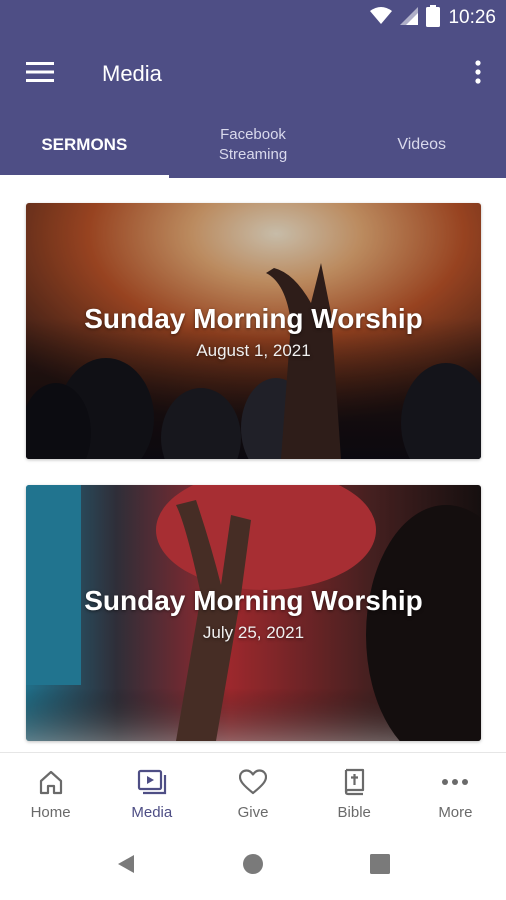 Image resolution: width=506 pixels, height=900 pixels. Describe the element at coordinates (50, 812) in the screenshot. I see `nav-label: Home` at that location.